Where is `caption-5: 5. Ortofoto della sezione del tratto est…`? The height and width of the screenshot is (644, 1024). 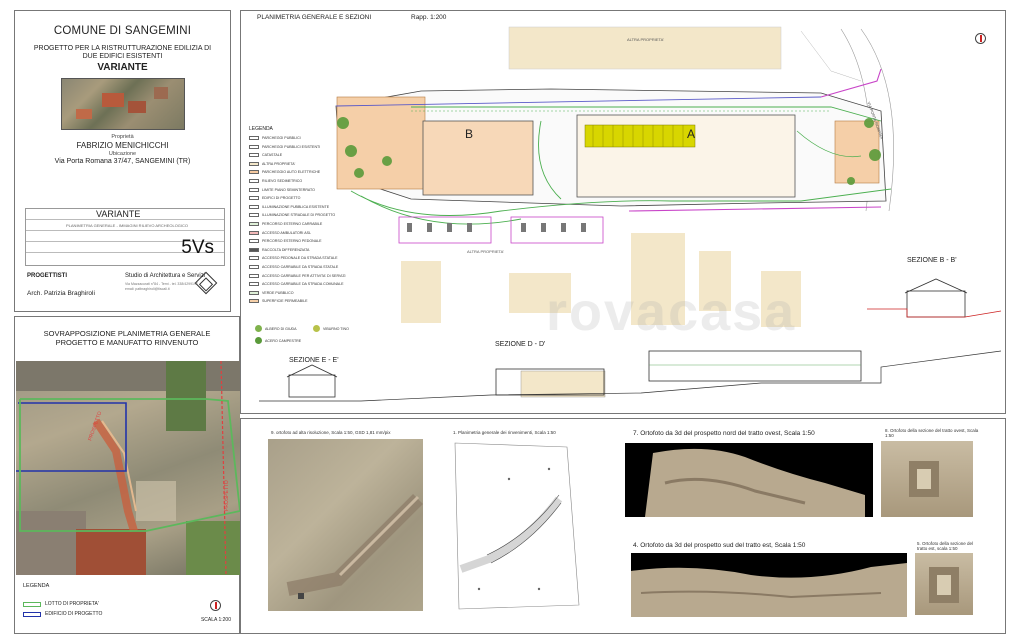
caption-5: 5. Ortofoto della sezione del tratto est… is located at coordinates (945, 546).